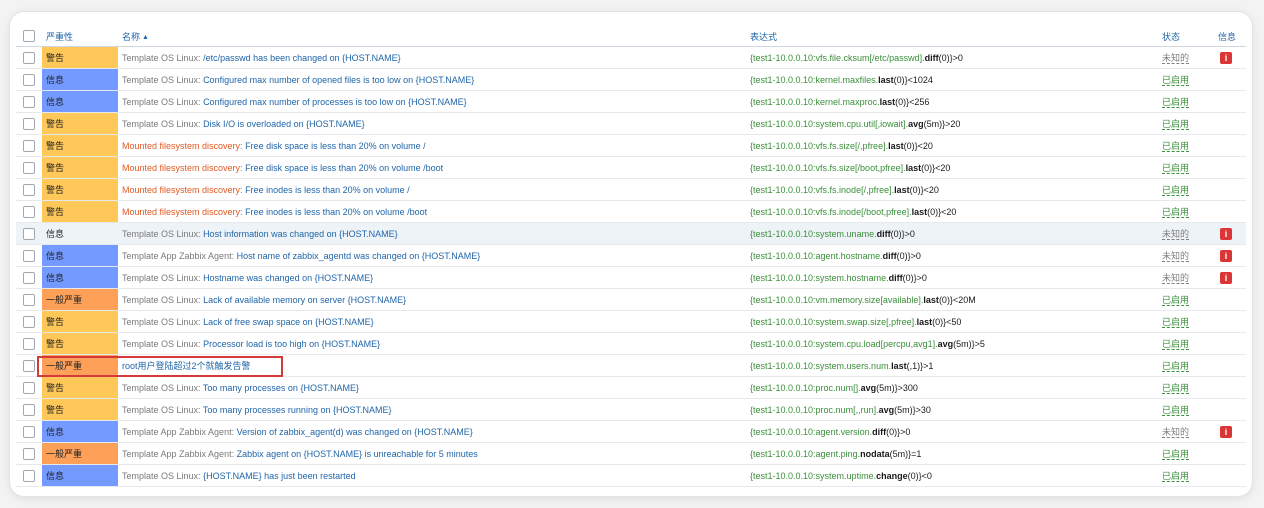  I want to click on trigger-name-link: Lack of free swap space on {HOST.NAME}, so click(288, 322).